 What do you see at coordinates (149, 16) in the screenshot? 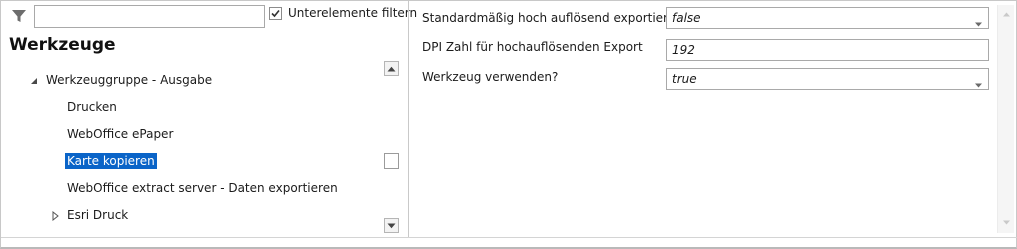
I see `filter-input` at bounding box center [149, 16].